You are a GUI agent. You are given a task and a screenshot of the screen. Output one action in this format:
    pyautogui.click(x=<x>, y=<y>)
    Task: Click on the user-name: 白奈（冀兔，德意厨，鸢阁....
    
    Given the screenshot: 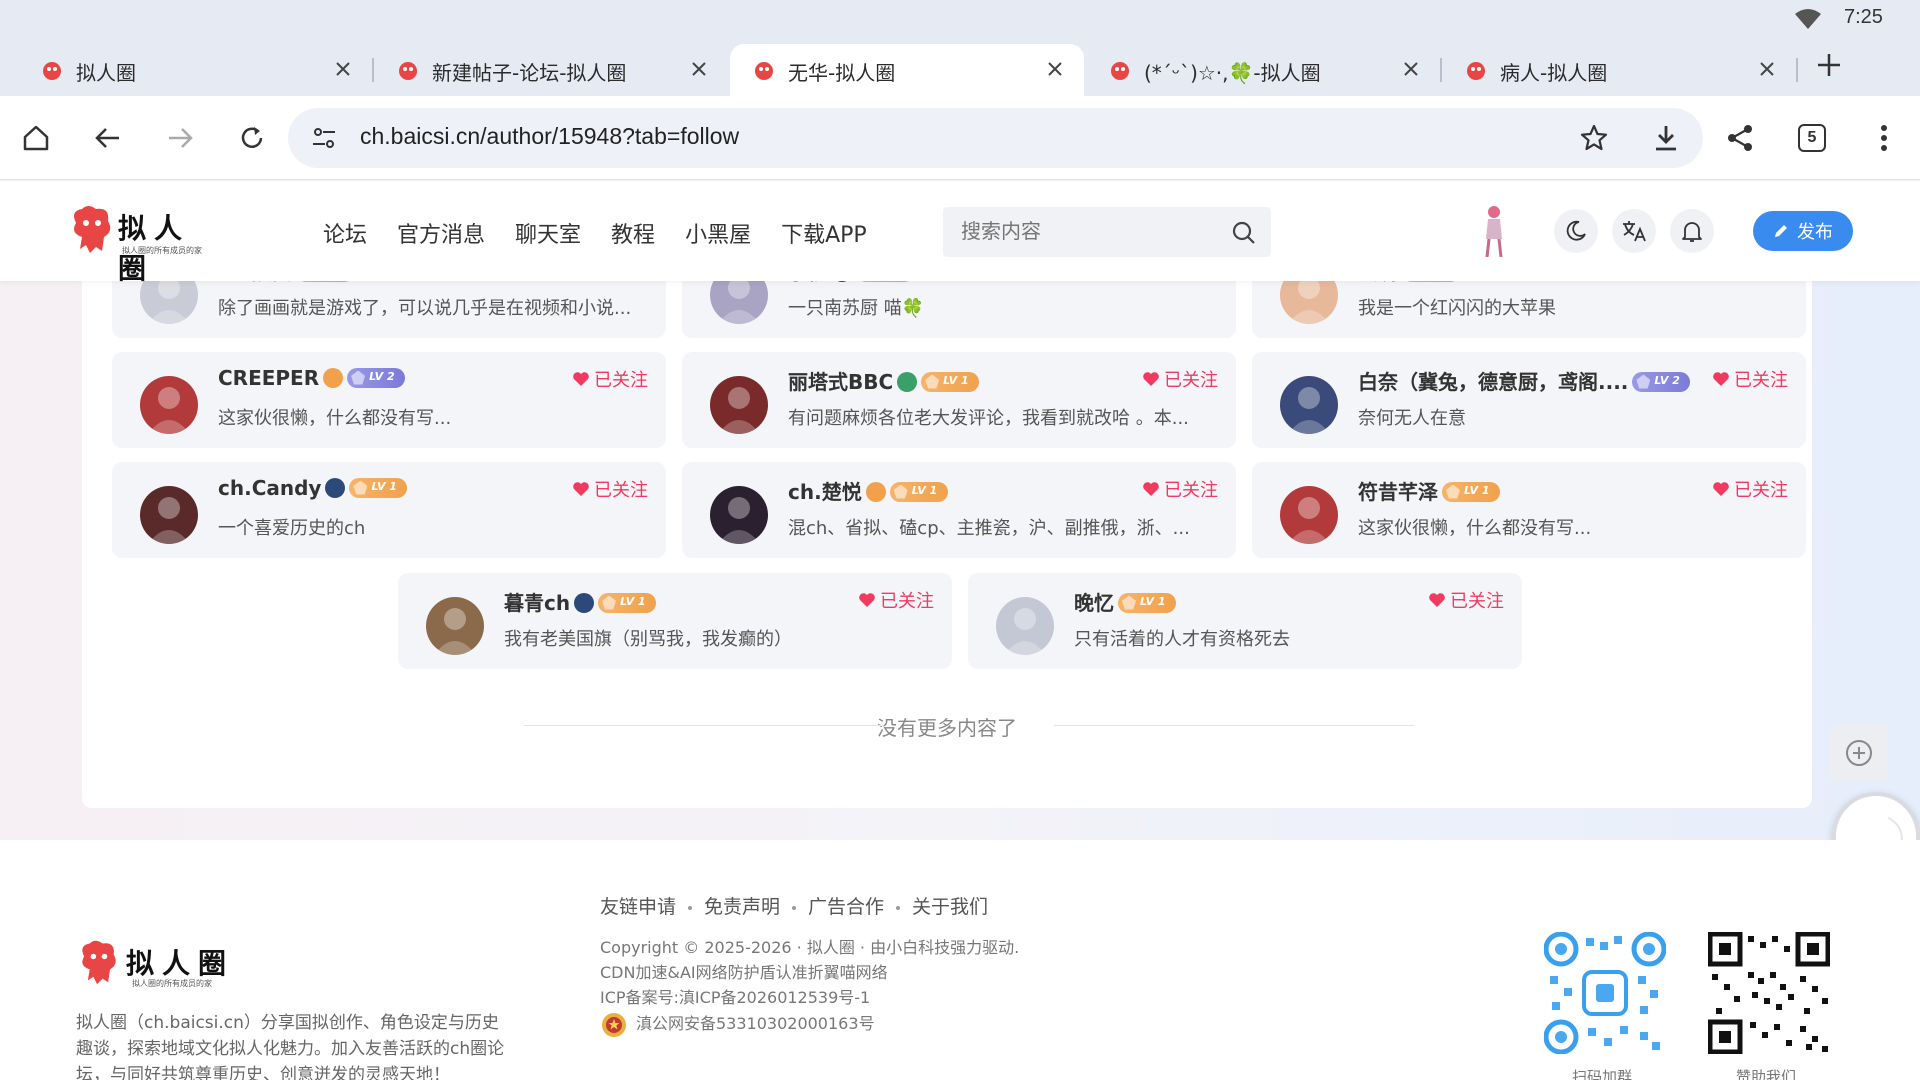 What is the action you would take?
    pyautogui.click(x=1493, y=382)
    